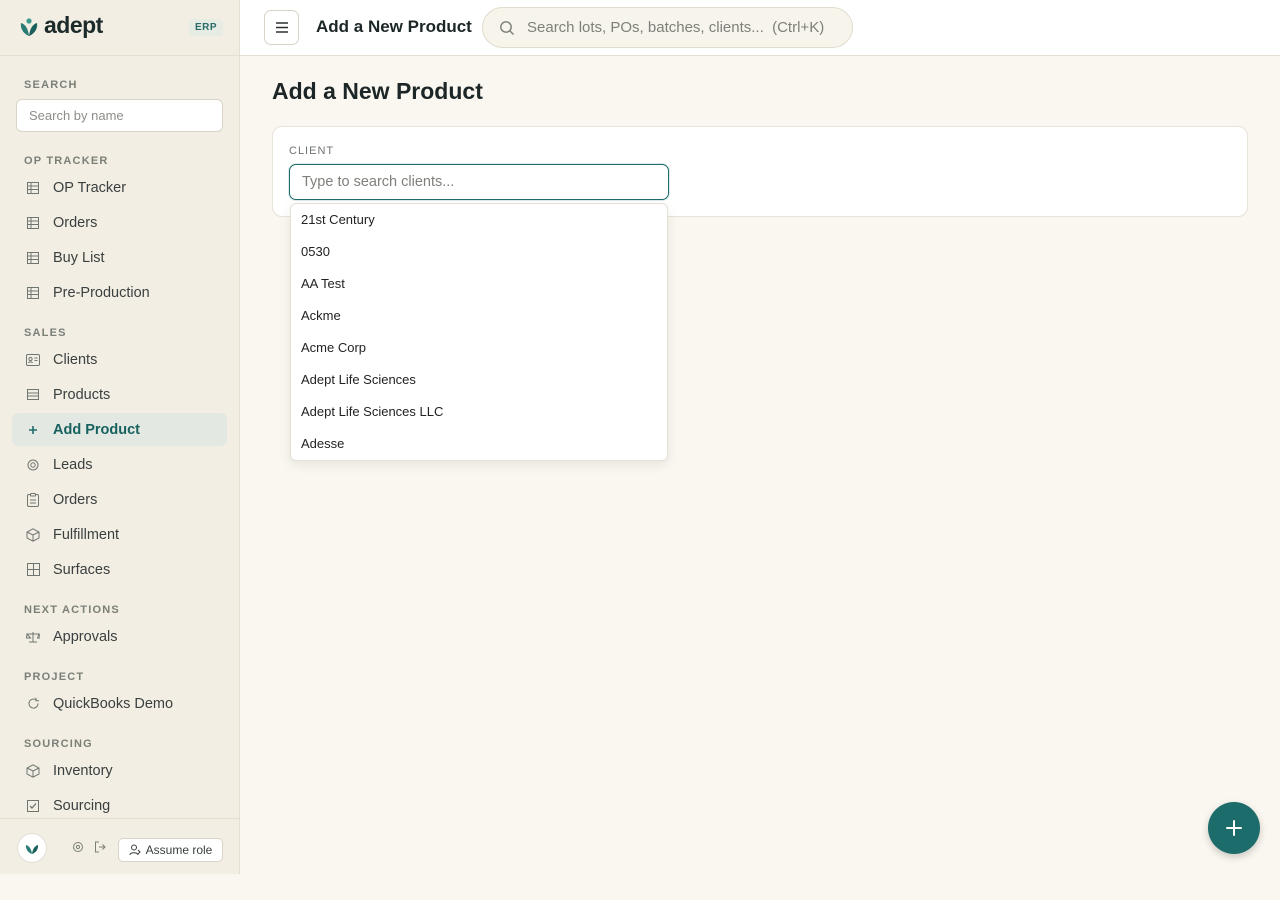 The image size is (1280, 900). Describe the element at coordinates (119, 222) in the screenshot. I see `sidebar-item-orders: Orders` at that location.